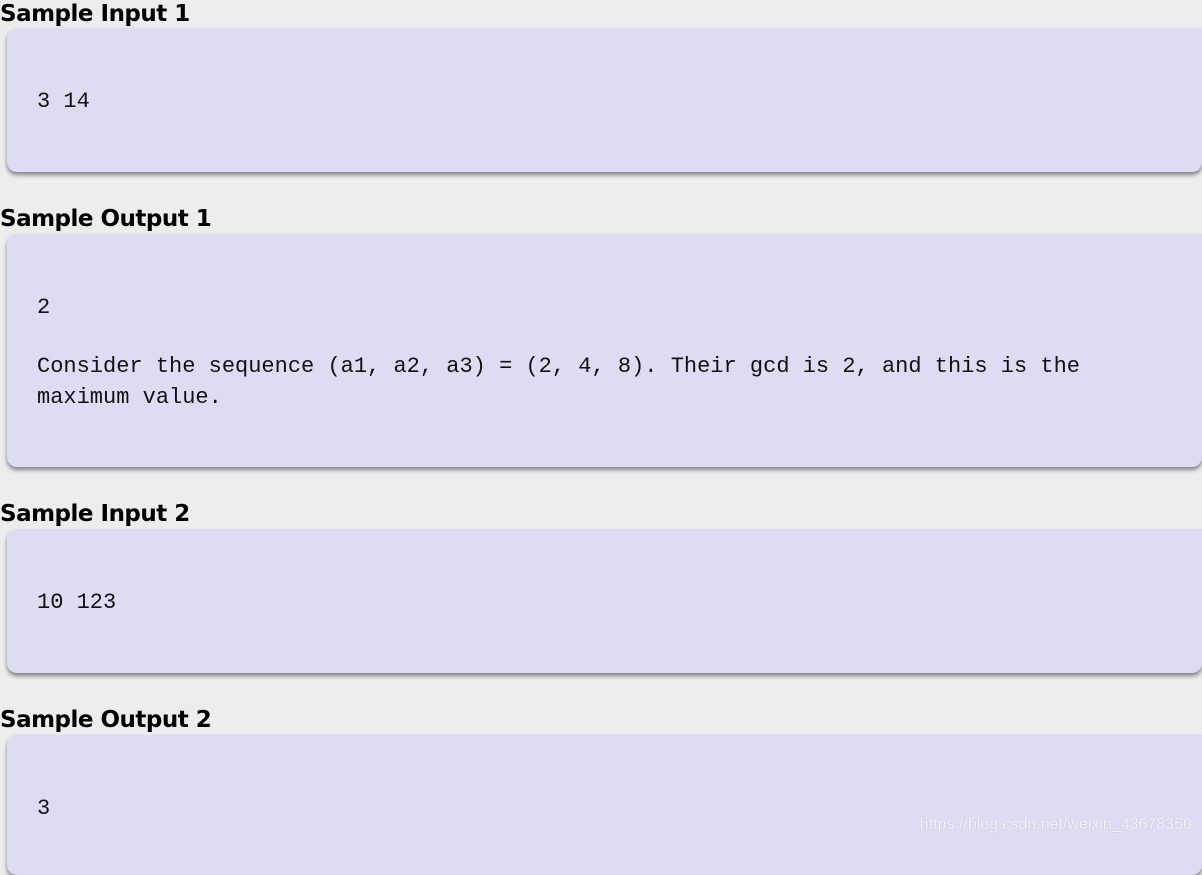  I want to click on sample-input-2-heading: Sample Input 2, so click(95, 514).